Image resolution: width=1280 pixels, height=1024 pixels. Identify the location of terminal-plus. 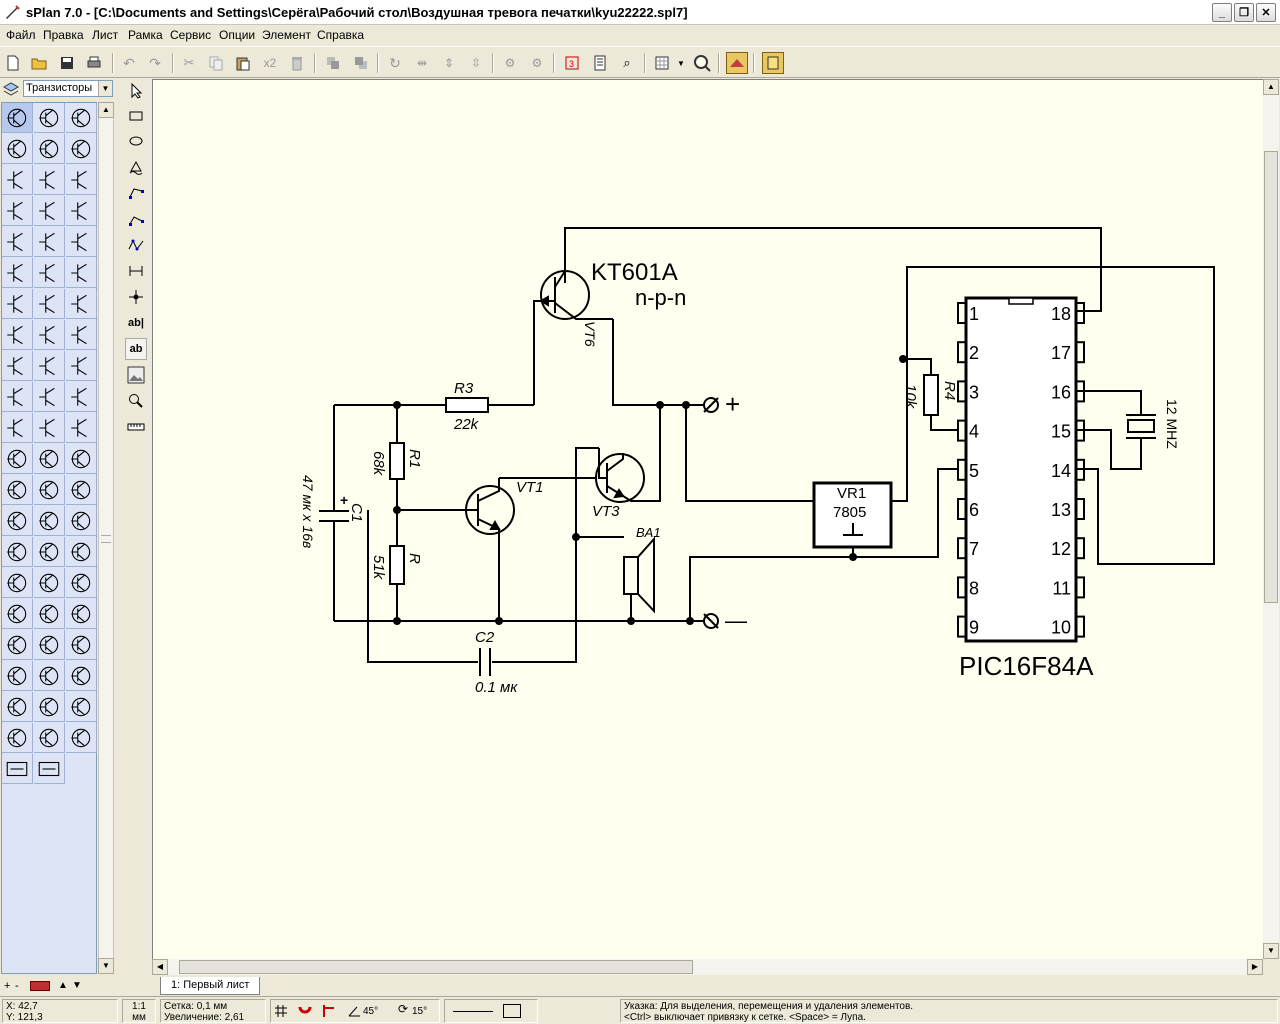
(711, 405).